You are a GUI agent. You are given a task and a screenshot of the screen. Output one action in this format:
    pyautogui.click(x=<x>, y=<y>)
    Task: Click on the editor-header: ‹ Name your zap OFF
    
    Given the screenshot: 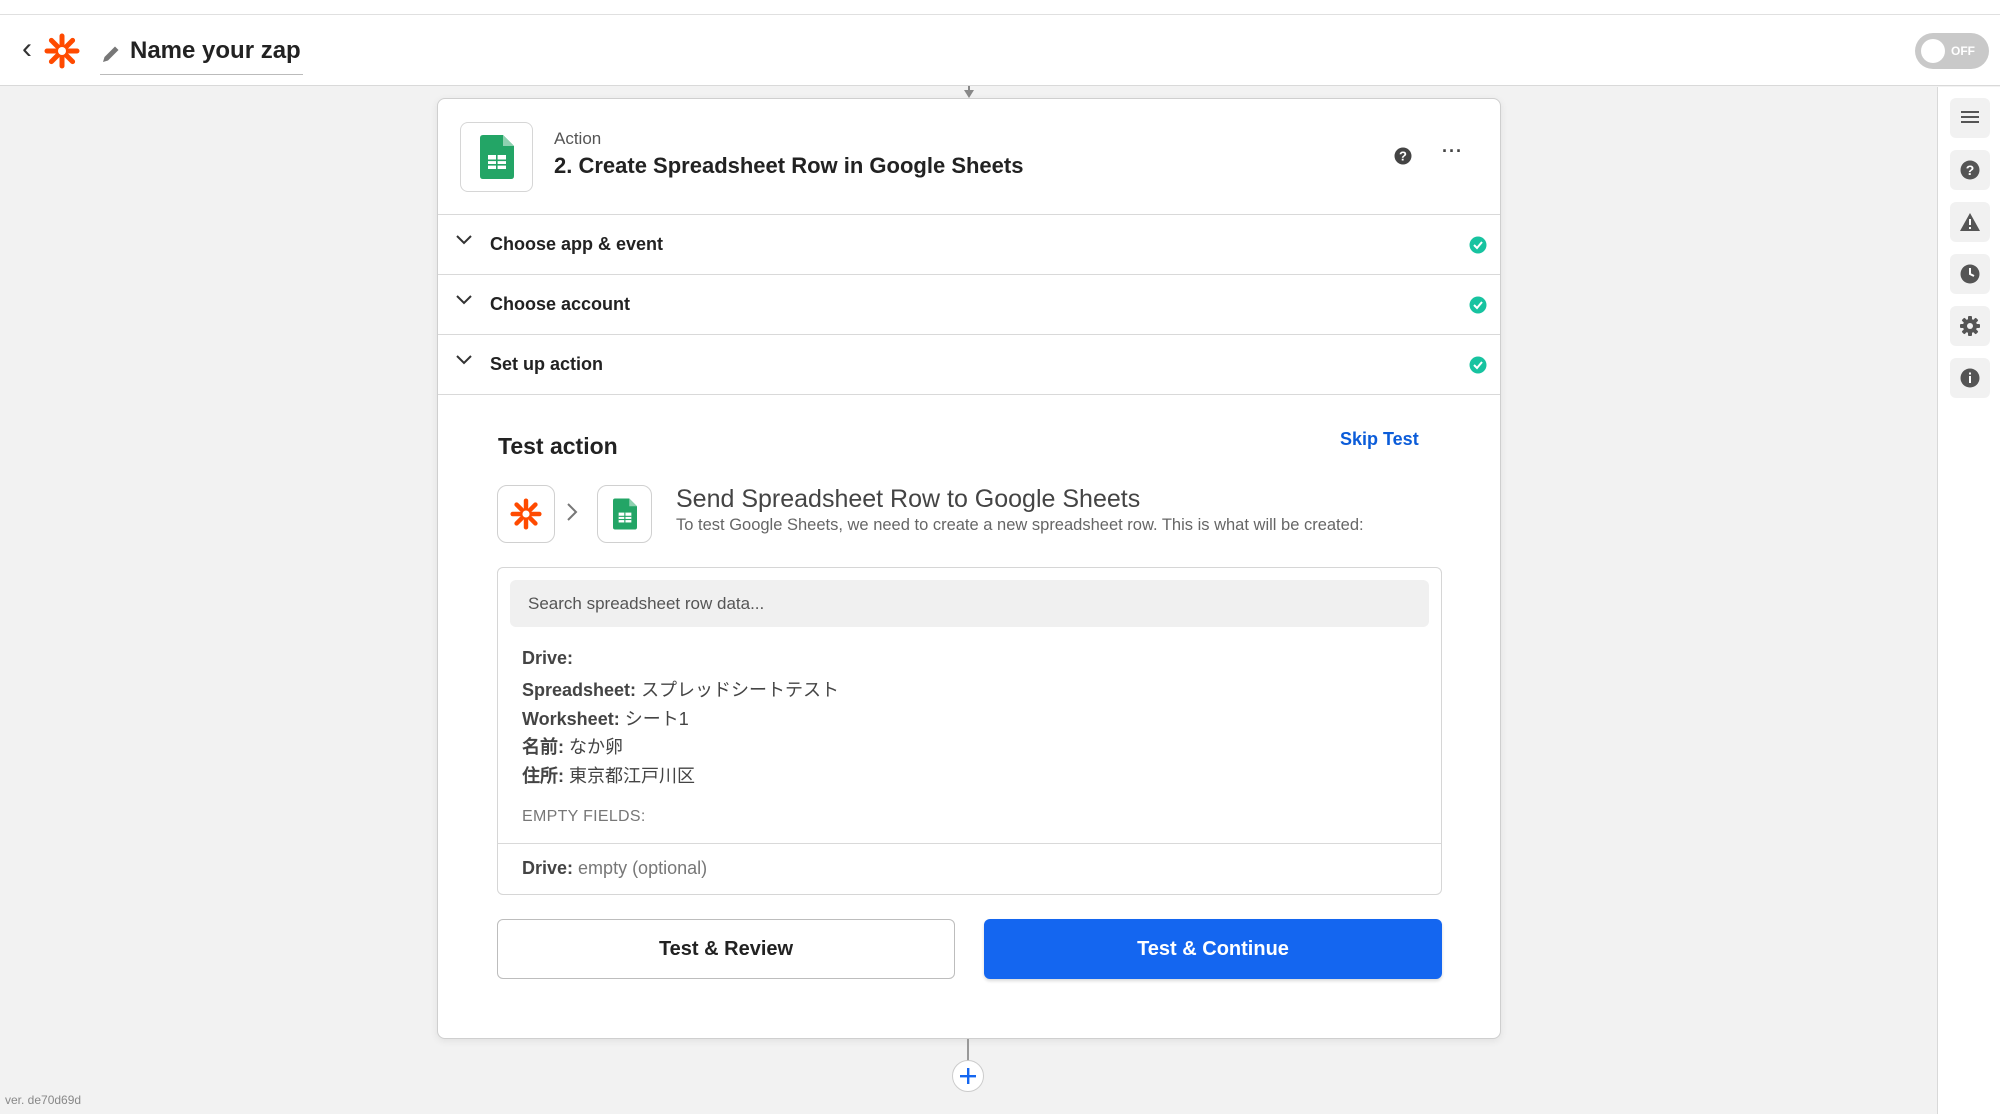 What is the action you would take?
    pyautogui.click(x=1000, y=50)
    